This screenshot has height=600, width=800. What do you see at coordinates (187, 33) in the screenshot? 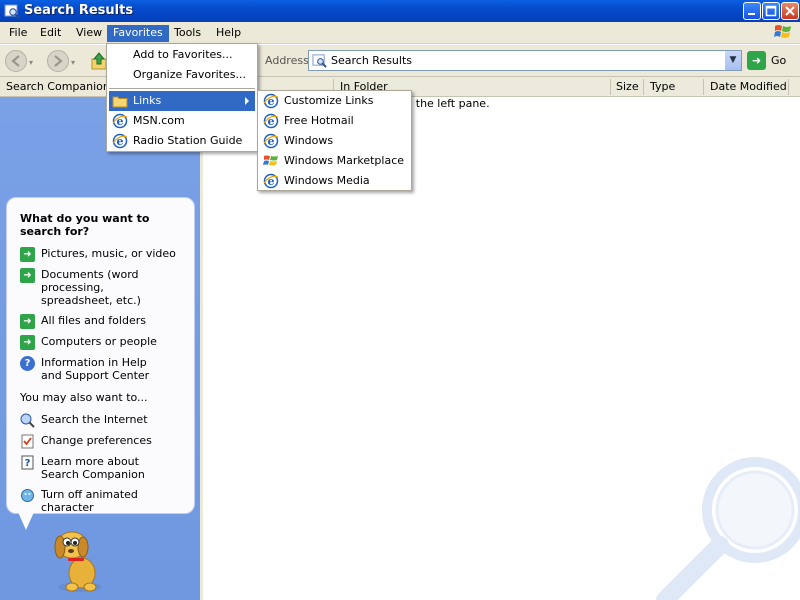
I see `menu-tools: Tools` at bounding box center [187, 33].